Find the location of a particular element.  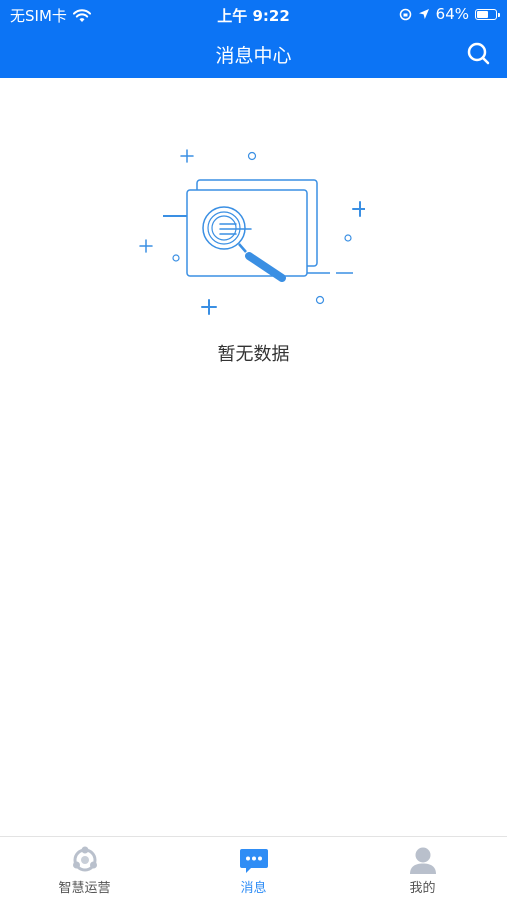

battery-percent: 64% is located at coordinates (452, 14).